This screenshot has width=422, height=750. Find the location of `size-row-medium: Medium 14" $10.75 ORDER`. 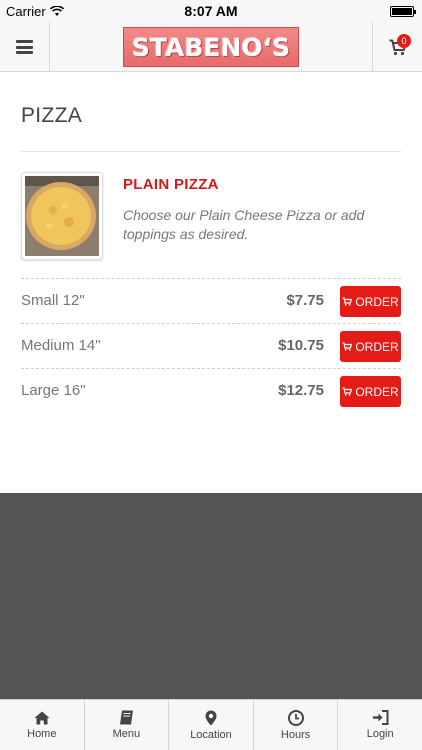

size-row-medium: Medium 14" $10.75 ORDER is located at coordinates (211, 345).